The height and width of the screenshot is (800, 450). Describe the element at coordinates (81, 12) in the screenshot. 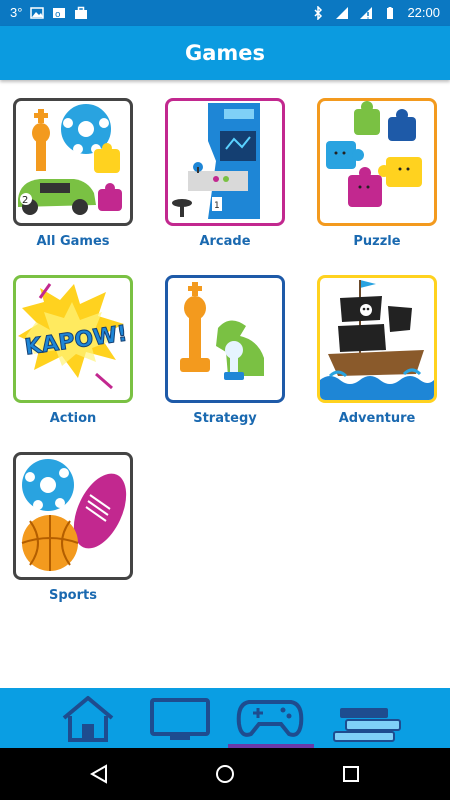

I see `briefcase-icon` at that location.